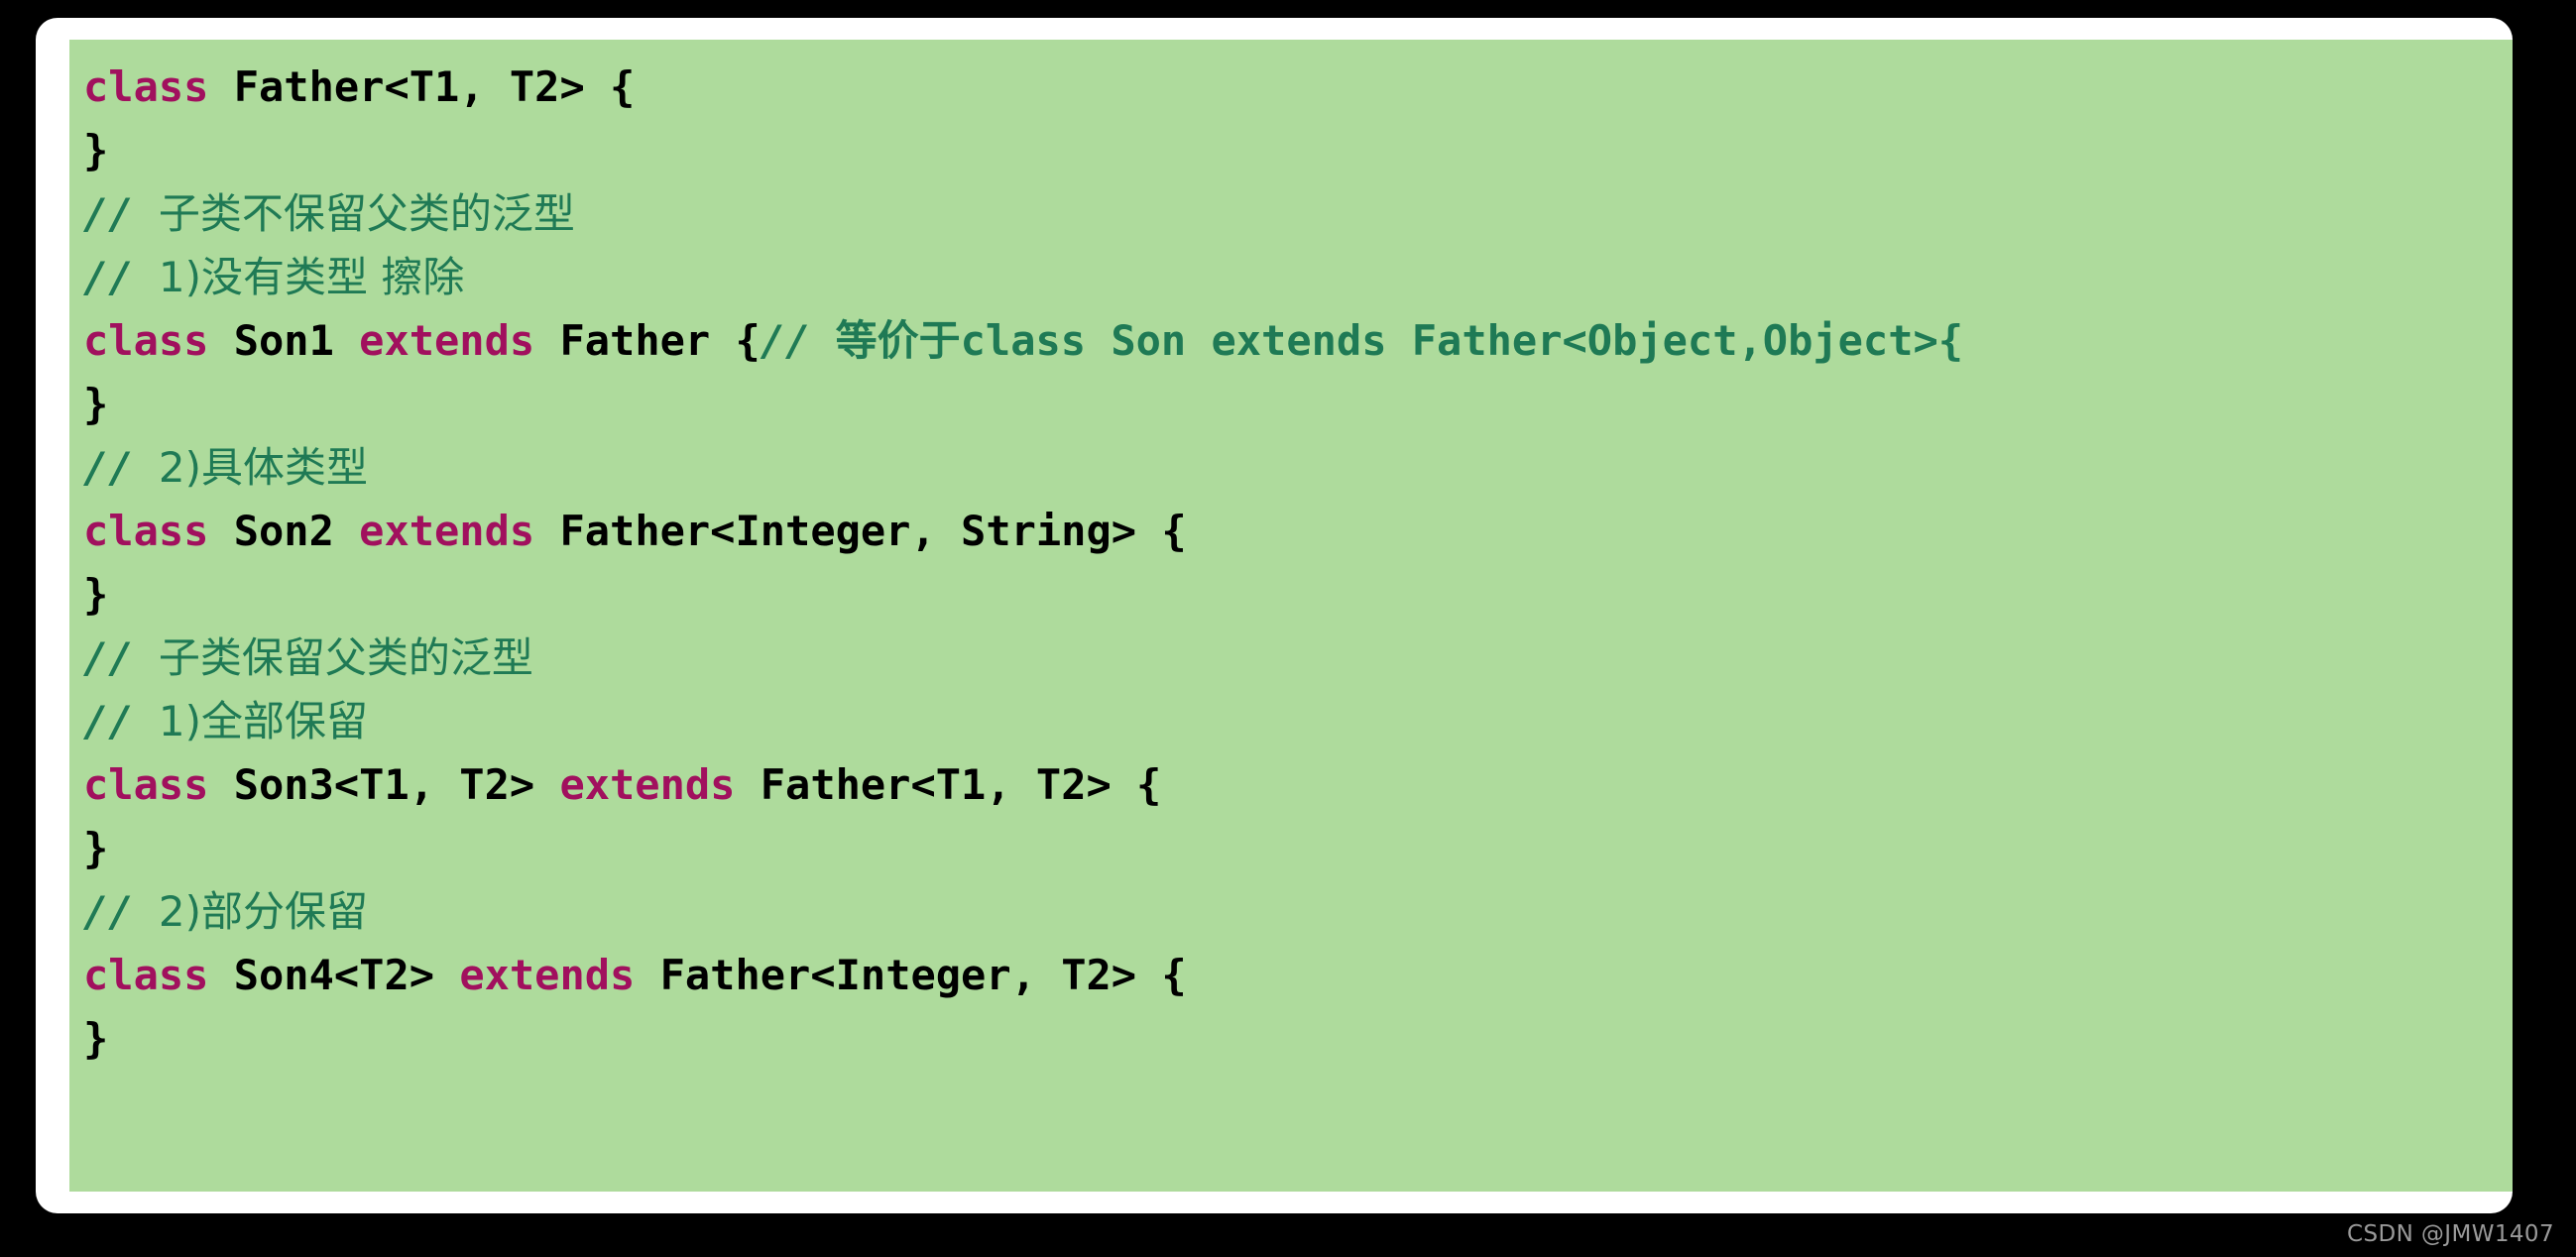 This screenshot has width=2576, height=1257. I want to click on code-line: // 子类保留父类的泛型, so click(1291, 658).